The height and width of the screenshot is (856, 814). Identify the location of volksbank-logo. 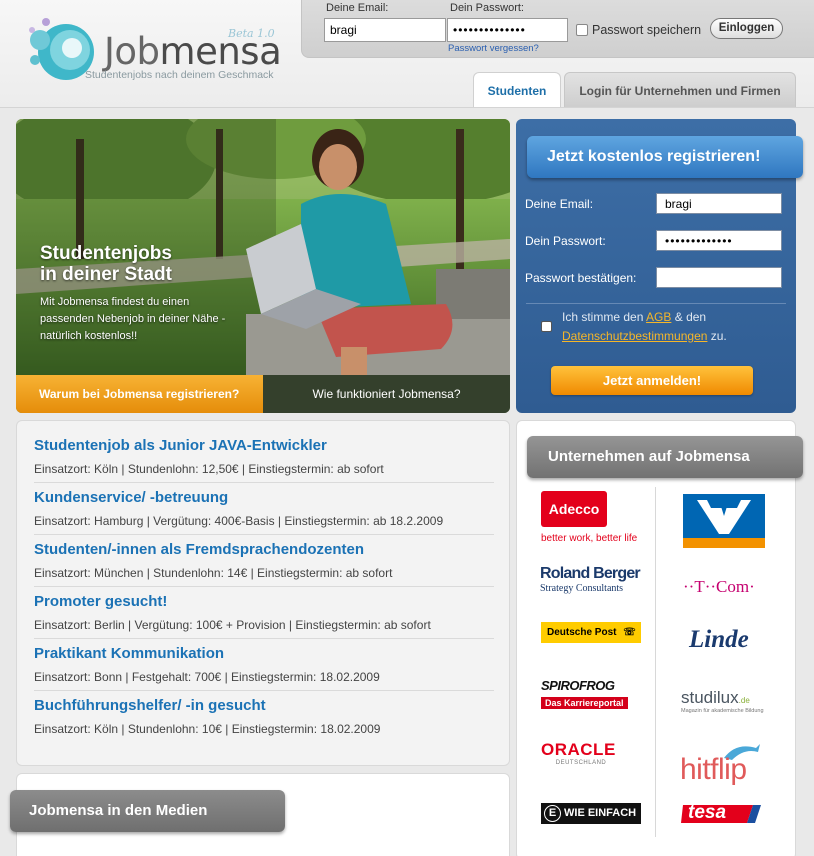
(724, 521).